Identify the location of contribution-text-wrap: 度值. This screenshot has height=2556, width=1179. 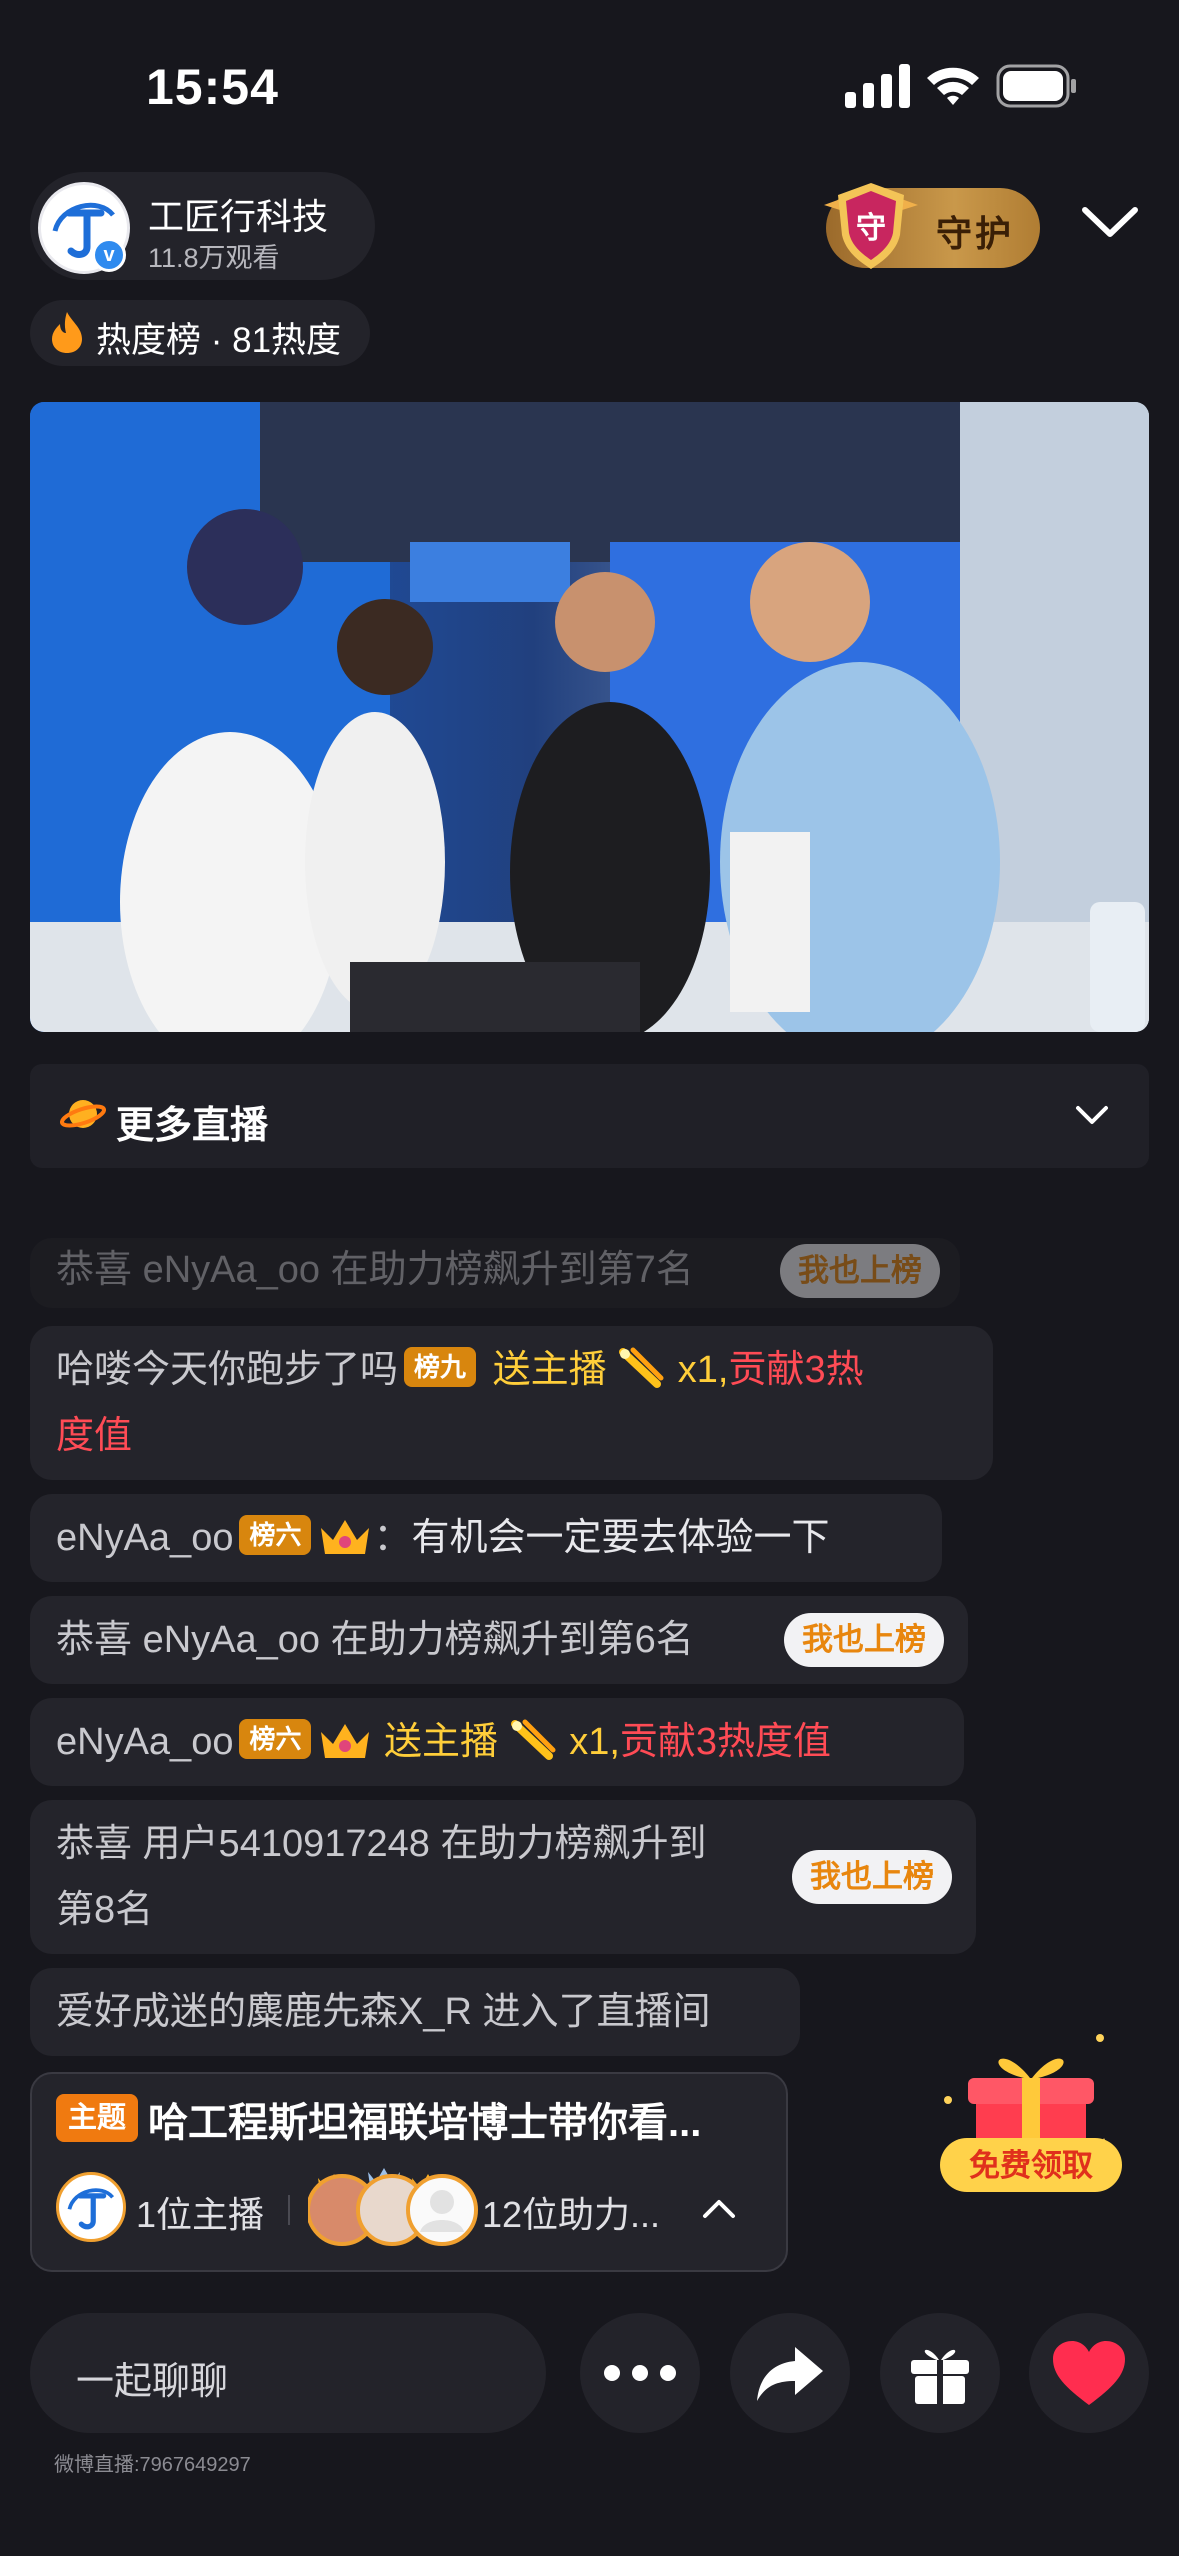
(94, 1436).